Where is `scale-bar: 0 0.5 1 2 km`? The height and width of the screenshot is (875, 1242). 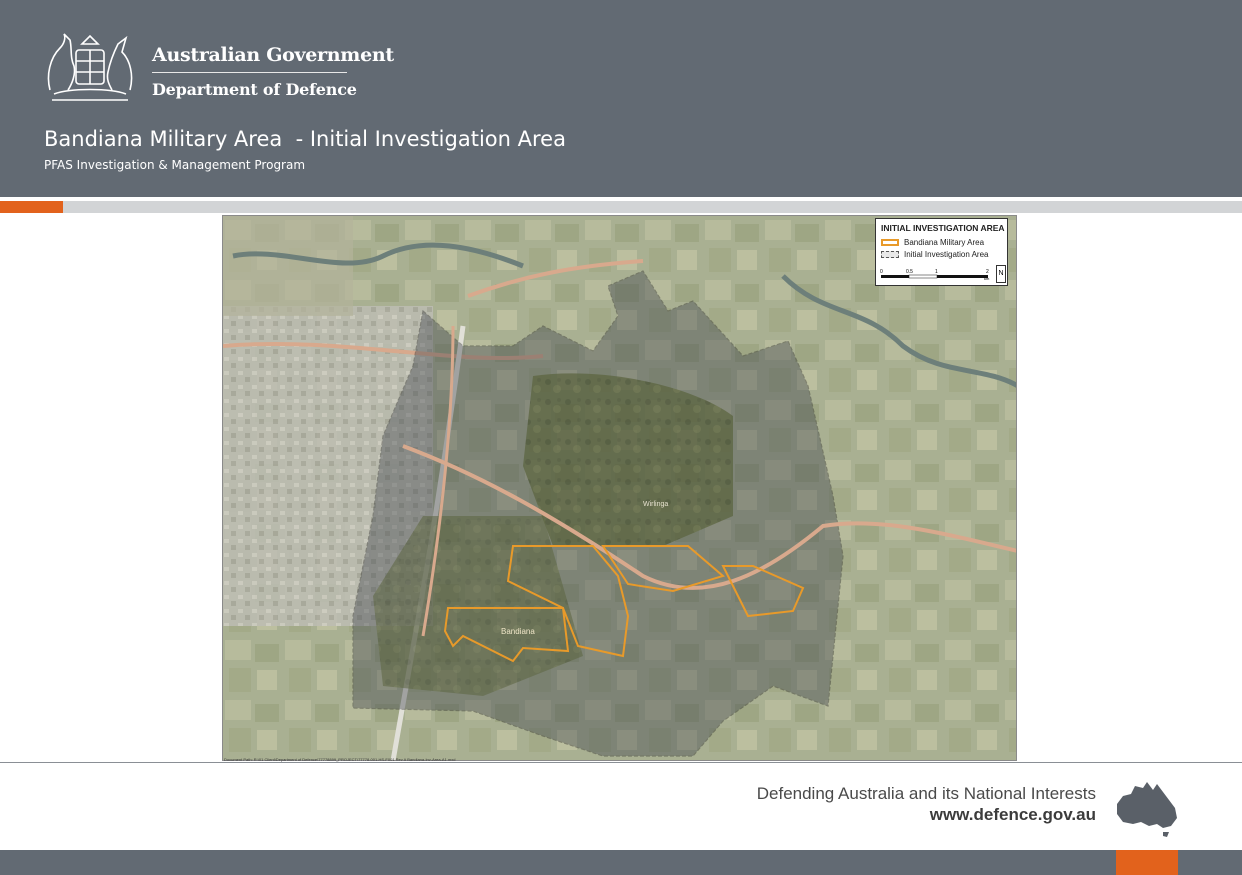 scale-bar: 0 0.5 1 2 km is located at coordinates (935, 274).